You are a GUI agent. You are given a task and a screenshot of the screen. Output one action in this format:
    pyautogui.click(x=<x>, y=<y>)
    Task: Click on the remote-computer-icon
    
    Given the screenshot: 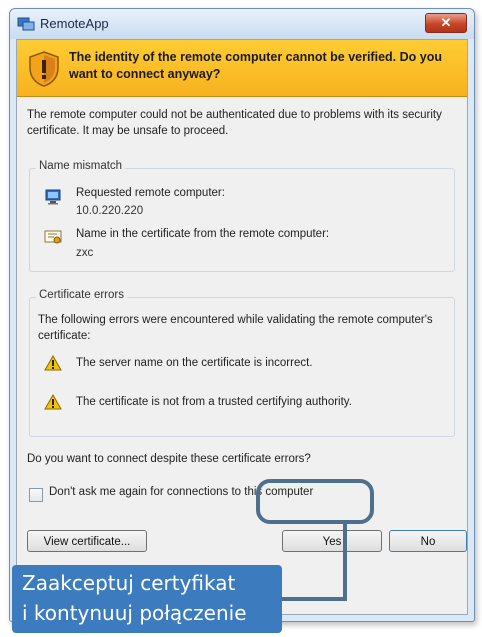 What is the action you would take?
    pyautogui.click(x=53, y=197)
    